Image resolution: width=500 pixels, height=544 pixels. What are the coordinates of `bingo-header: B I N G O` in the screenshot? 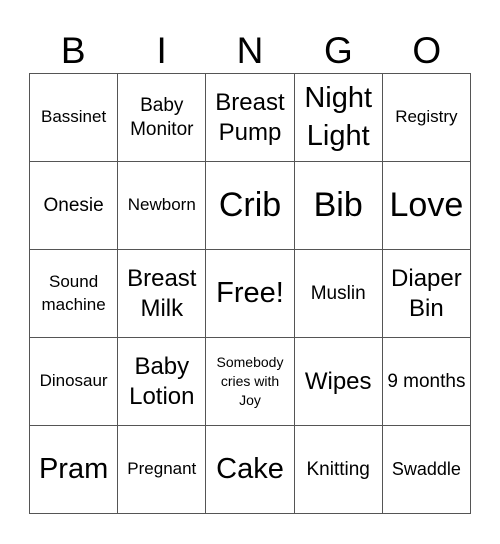 It's located at (250, 50).